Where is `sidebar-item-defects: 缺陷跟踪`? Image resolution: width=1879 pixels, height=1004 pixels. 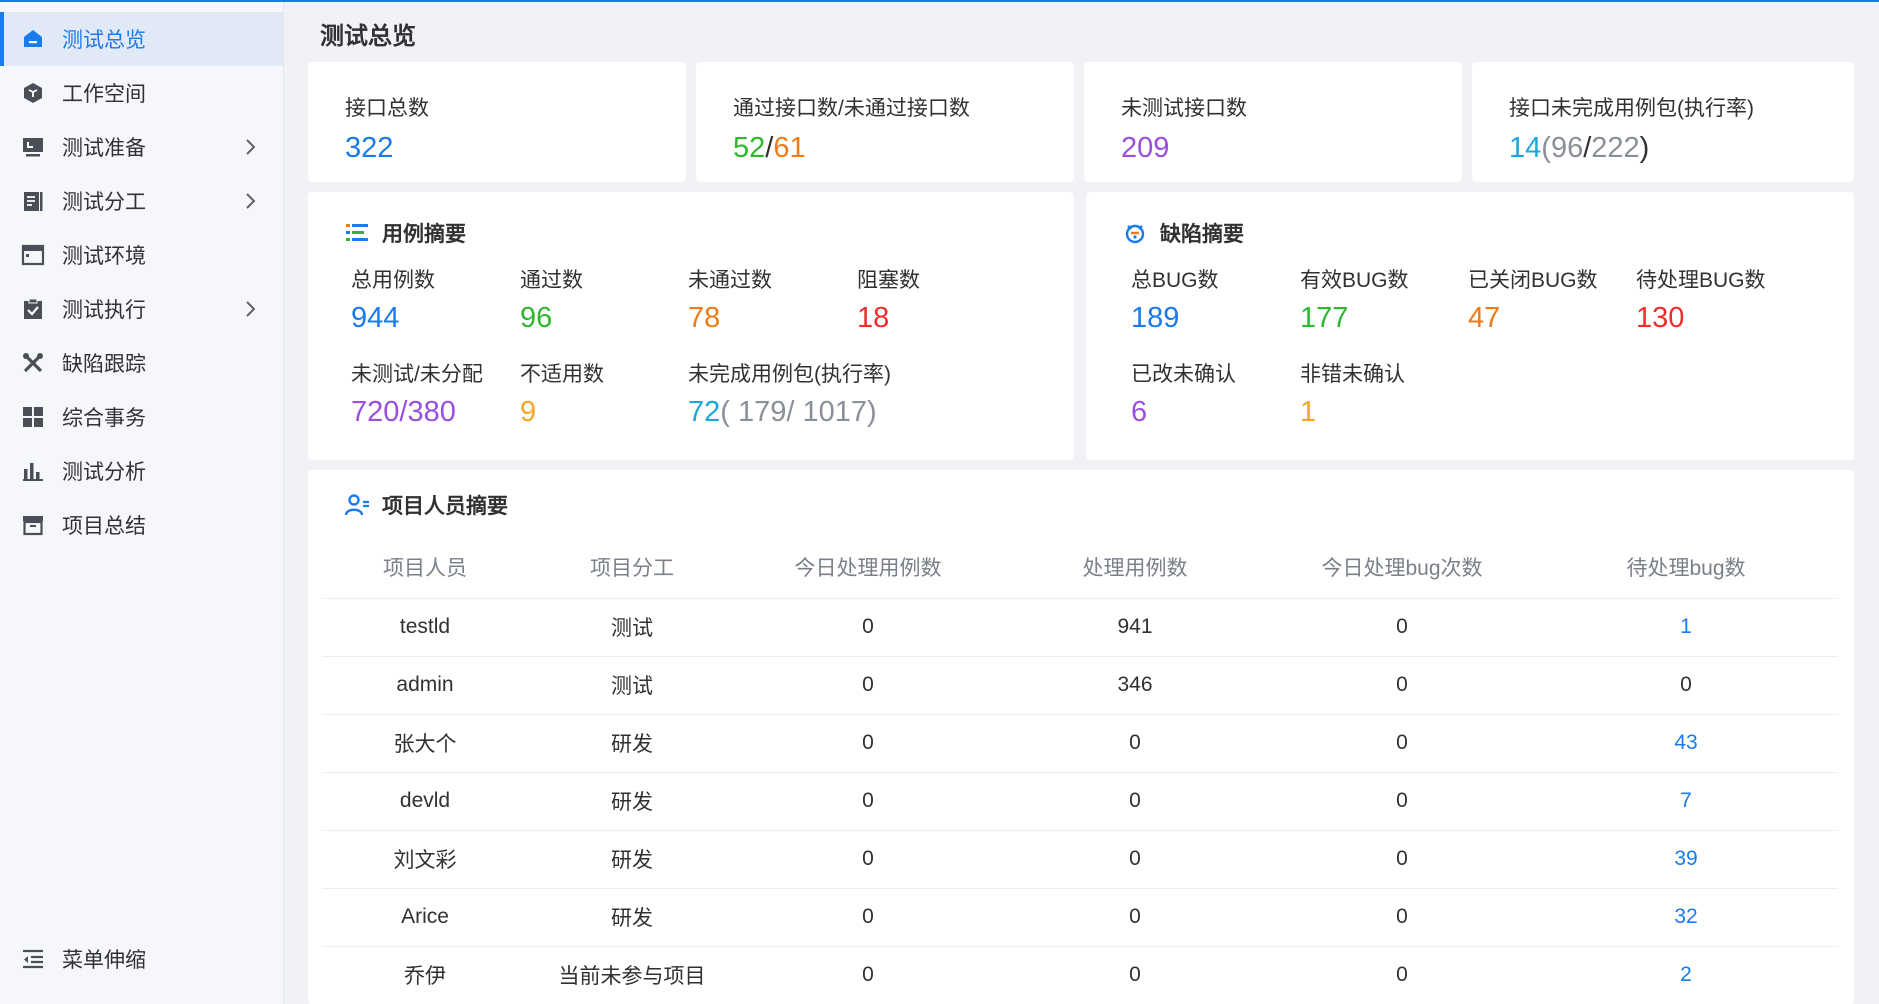 sidebar-item-defects: 缺陷跟踪 is located at coordinates (141, 363).